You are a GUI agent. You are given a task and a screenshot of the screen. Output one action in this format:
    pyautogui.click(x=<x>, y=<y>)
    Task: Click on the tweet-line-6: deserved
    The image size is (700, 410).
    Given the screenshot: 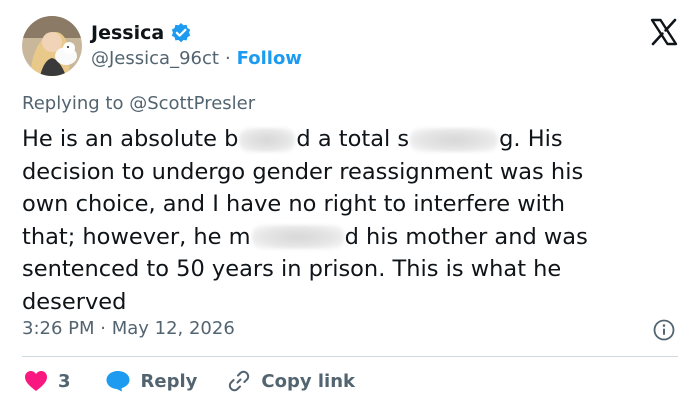 What is the action you would take?
    pyautogui.click(x=74, y=301)
    